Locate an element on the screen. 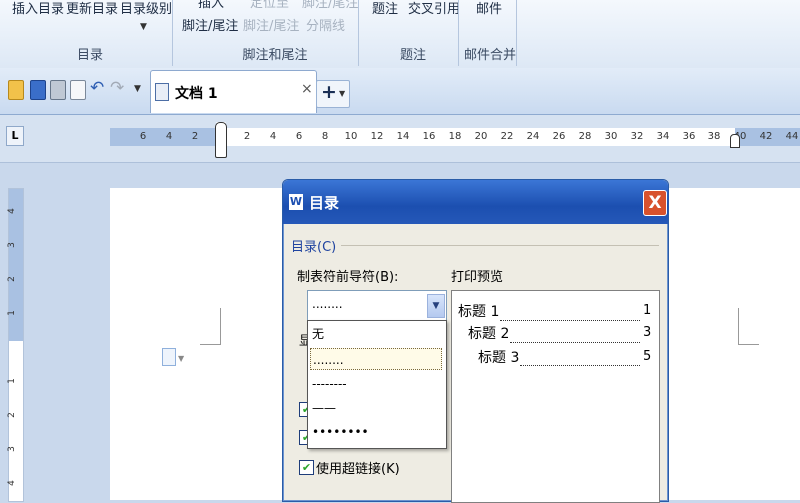 This screenshot has width=800, height=503. tab-leader-select: ........ ▼ is located at coordinates (377, 306).